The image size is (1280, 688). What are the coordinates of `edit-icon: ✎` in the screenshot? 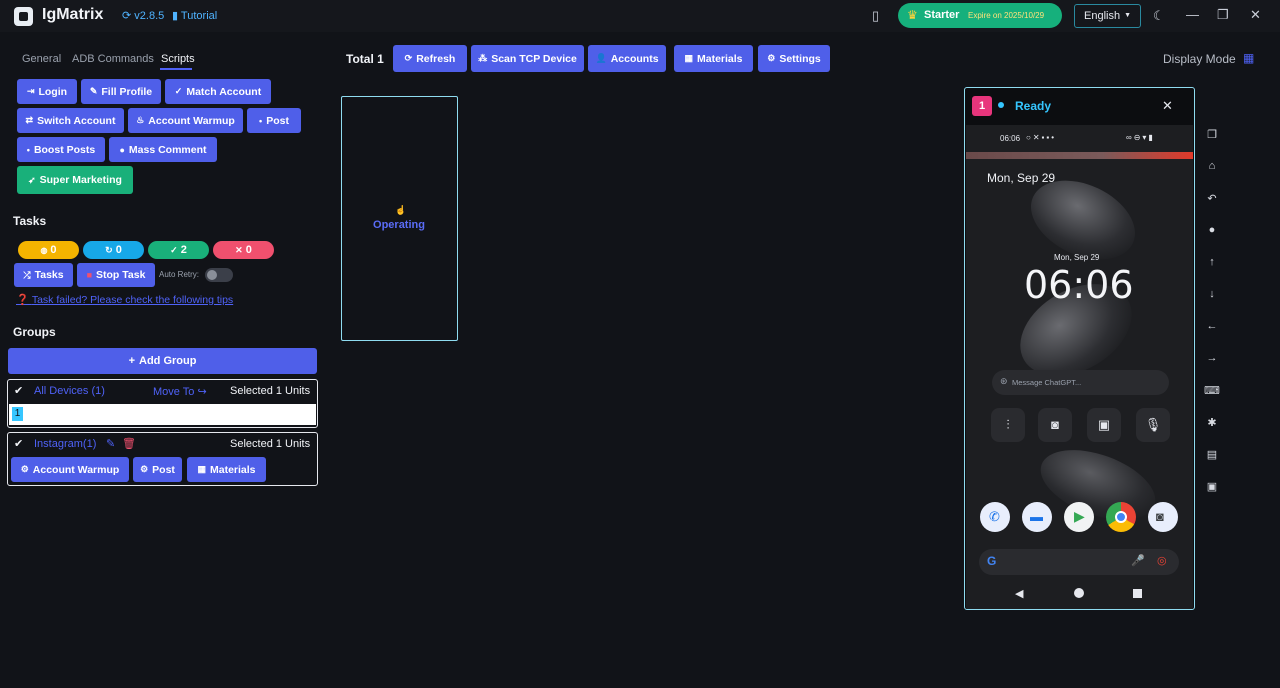 It's located at (110, 443).